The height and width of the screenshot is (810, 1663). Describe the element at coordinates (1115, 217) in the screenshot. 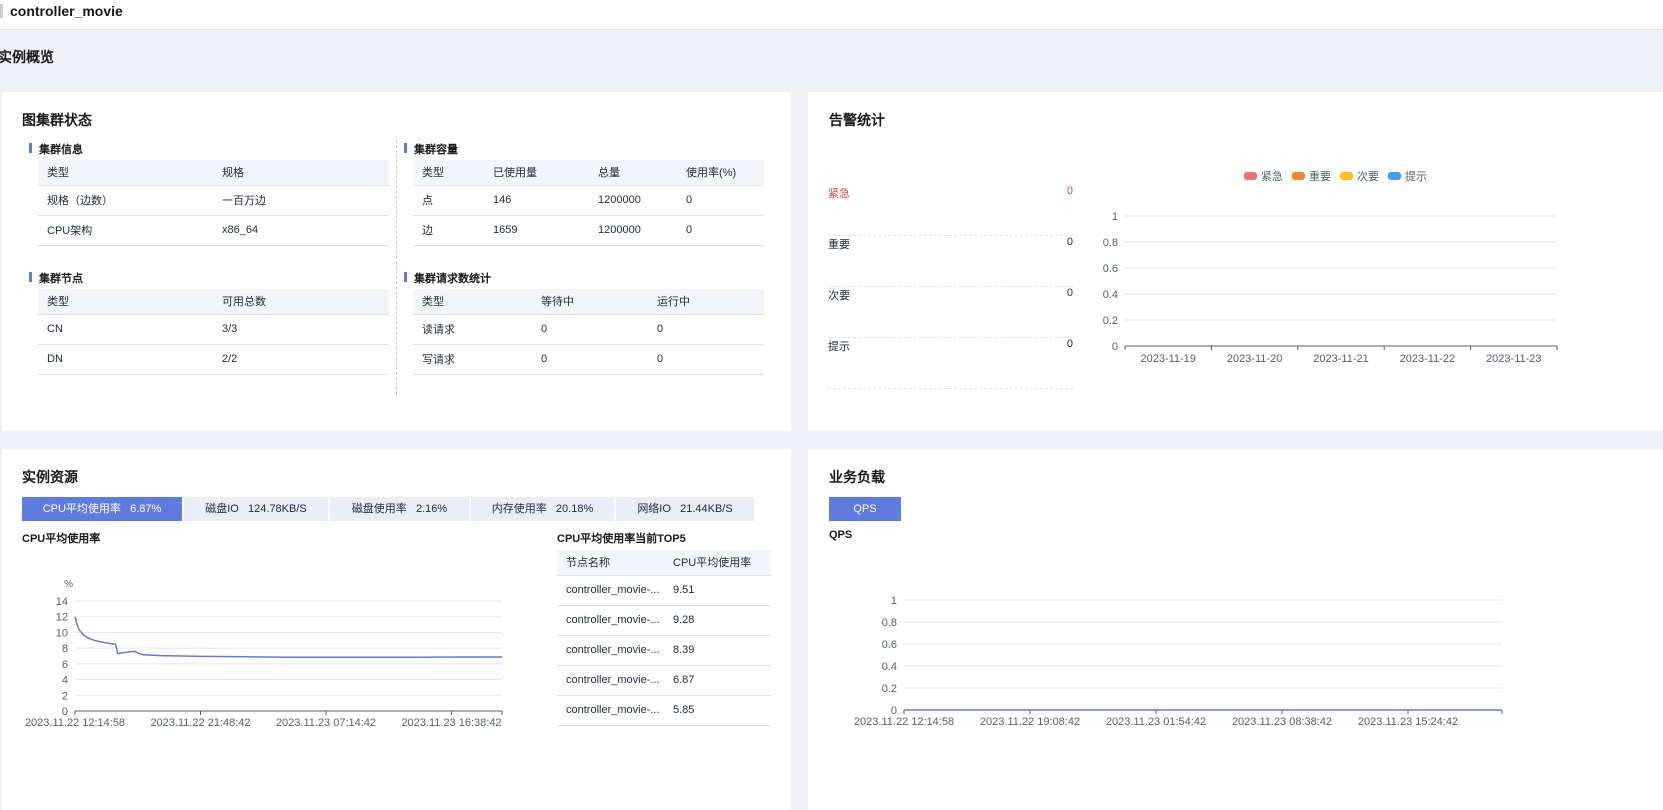

I see `y-tick-label: 1` at that location.